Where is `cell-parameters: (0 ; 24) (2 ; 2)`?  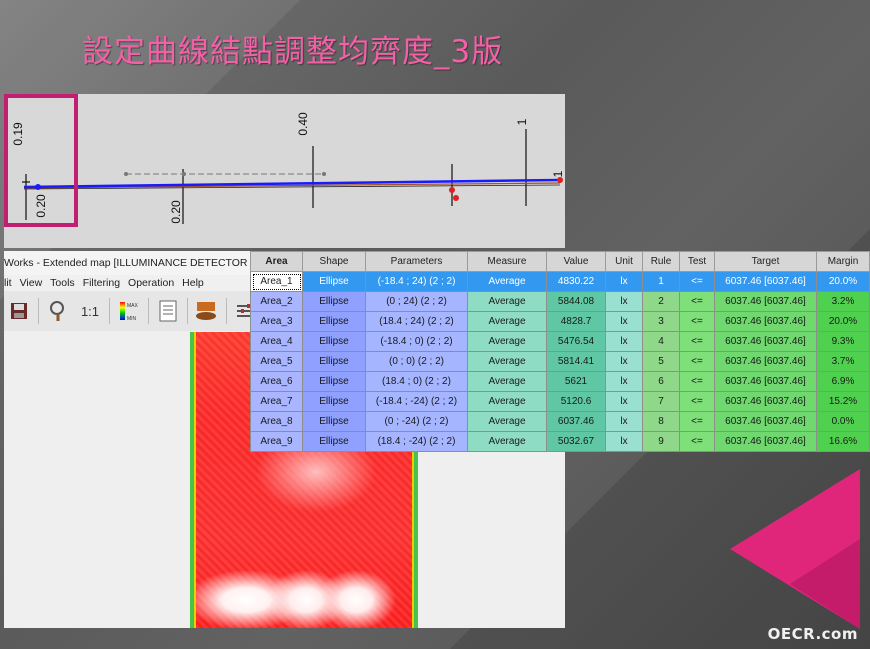 cell-parameters: (0 ; 24) (2 ; 2) is located at coordinates (416, 301).